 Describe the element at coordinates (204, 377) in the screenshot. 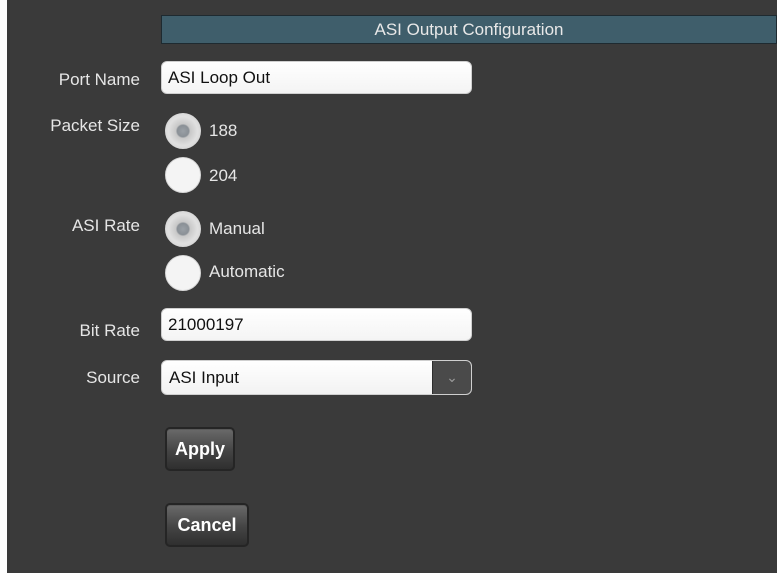

I see `source-value: ASI Input` at that location.